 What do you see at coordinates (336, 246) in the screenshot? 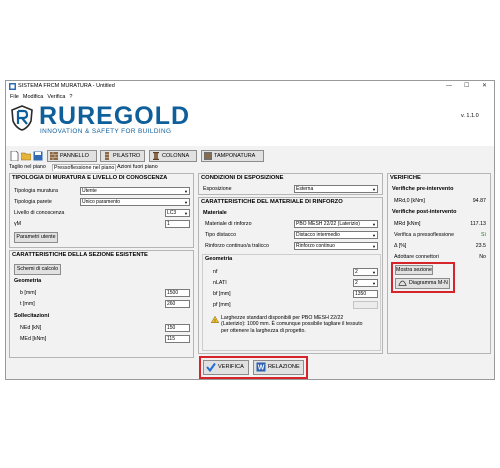
I see `rinforzo-continuo-select: Rinforzo continuo ▼` at bounding box center [336, 246].